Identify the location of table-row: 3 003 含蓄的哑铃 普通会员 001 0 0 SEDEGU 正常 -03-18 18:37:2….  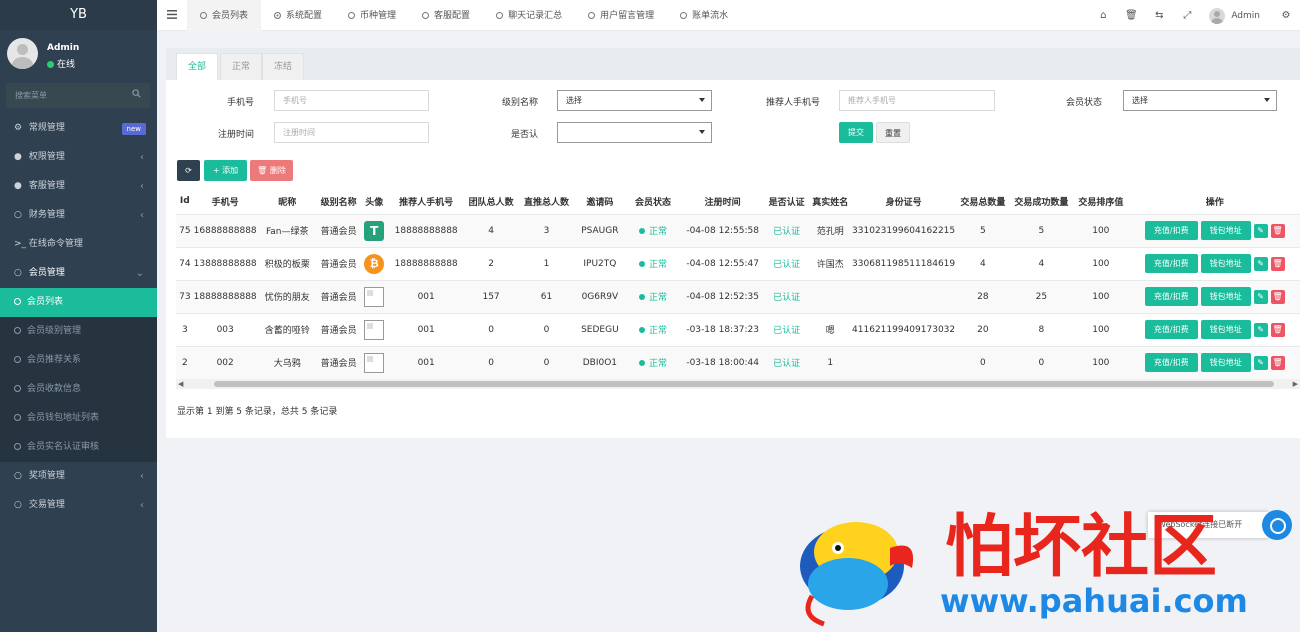
(738, 330).